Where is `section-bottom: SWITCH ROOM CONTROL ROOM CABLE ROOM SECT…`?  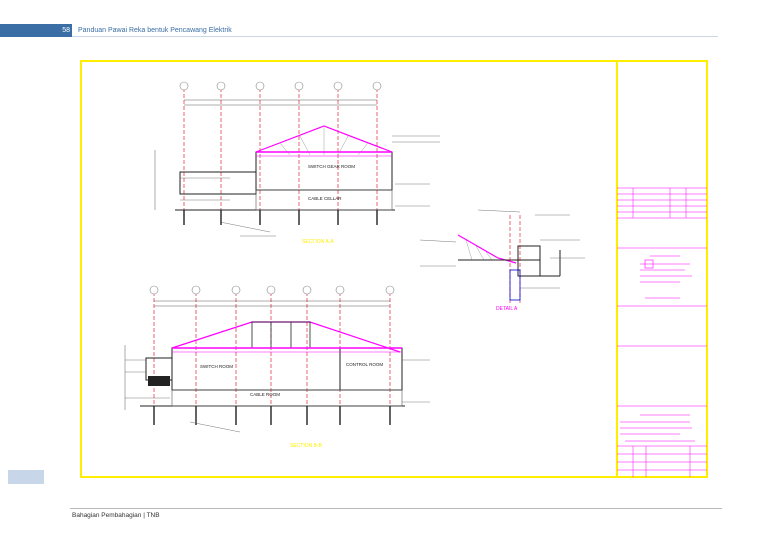
section-bottom: SWITCH ROOM CONTROL ROOM CABLE ROOM SECT… is located at coordinates (277, 367).